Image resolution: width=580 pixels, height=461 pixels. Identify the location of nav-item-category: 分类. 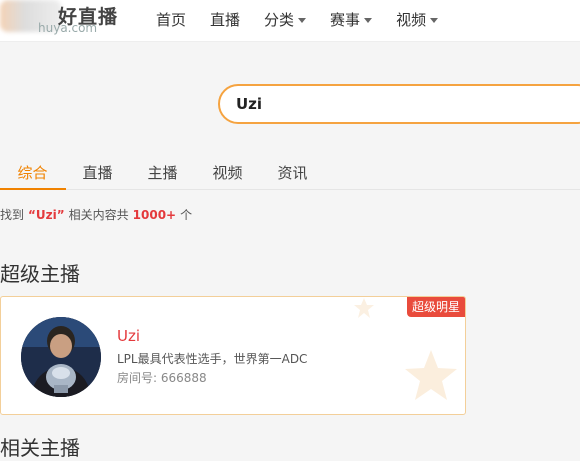
(285, 20).